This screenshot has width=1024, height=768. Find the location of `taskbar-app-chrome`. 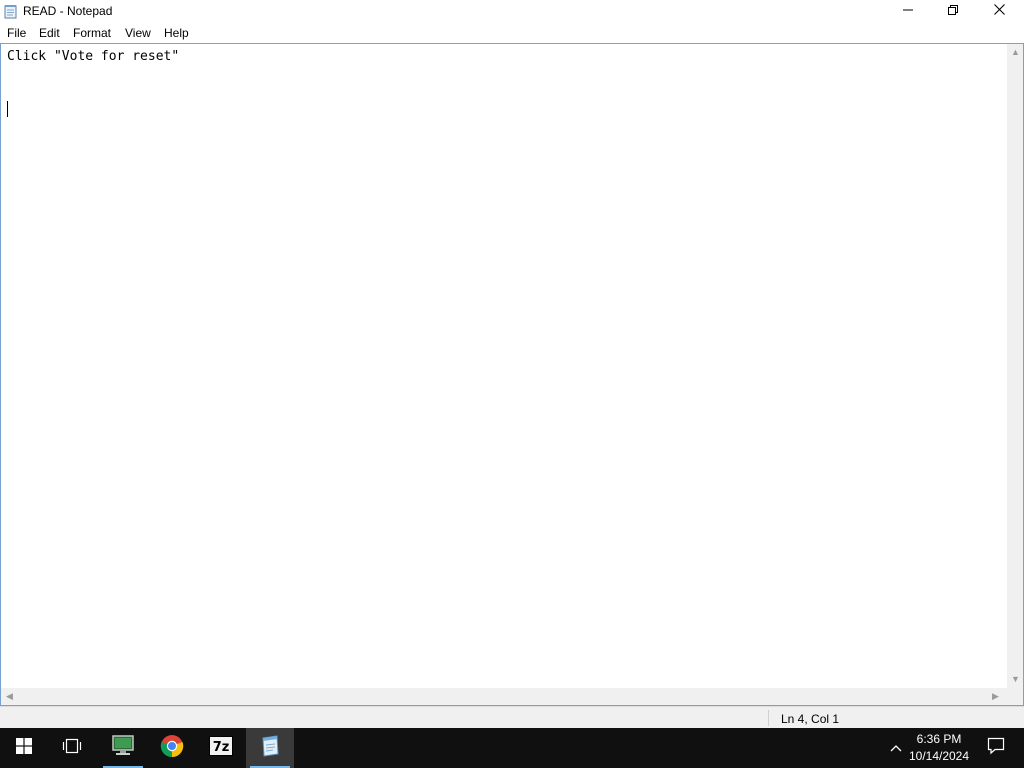

taskbar-app-chrome is located at coordinates (172, 748).